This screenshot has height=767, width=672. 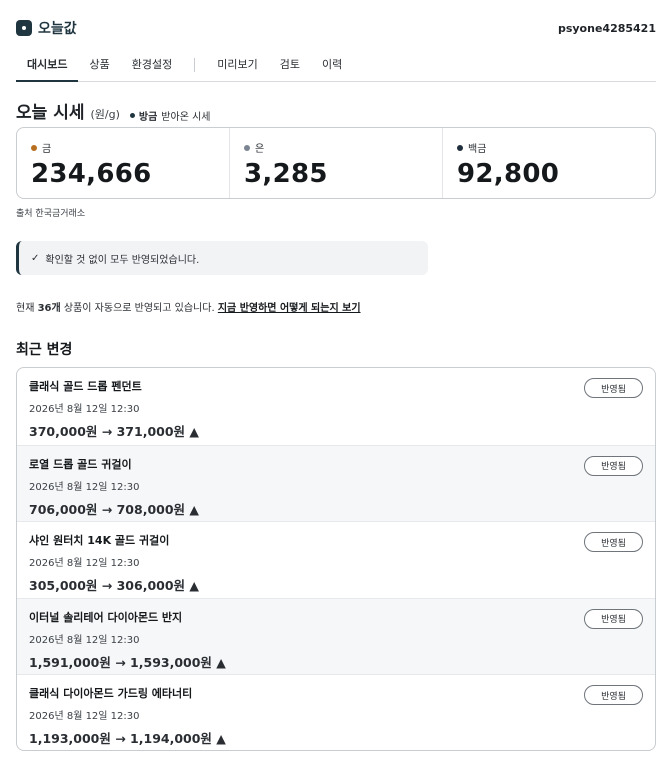 I want to click on item-name: 클래식 다이아몬드 가드링 에타너티, so click(x=111, y=694).